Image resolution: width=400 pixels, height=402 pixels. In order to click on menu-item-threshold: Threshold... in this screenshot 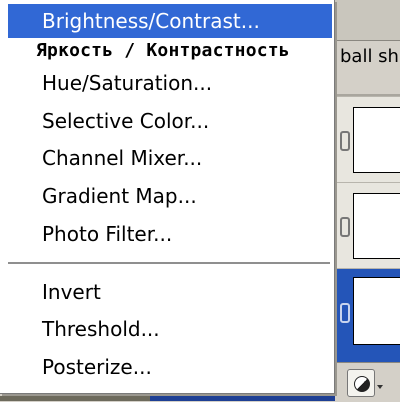, I will do `click(170, 329)`.